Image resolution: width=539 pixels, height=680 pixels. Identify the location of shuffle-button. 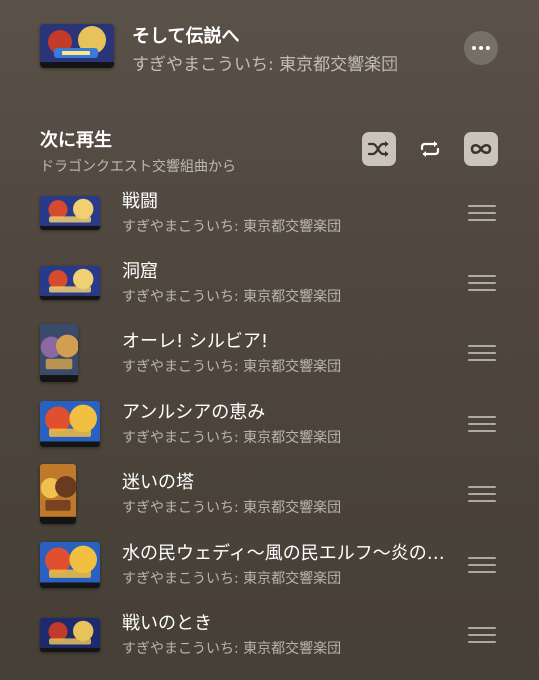
(379, 149).